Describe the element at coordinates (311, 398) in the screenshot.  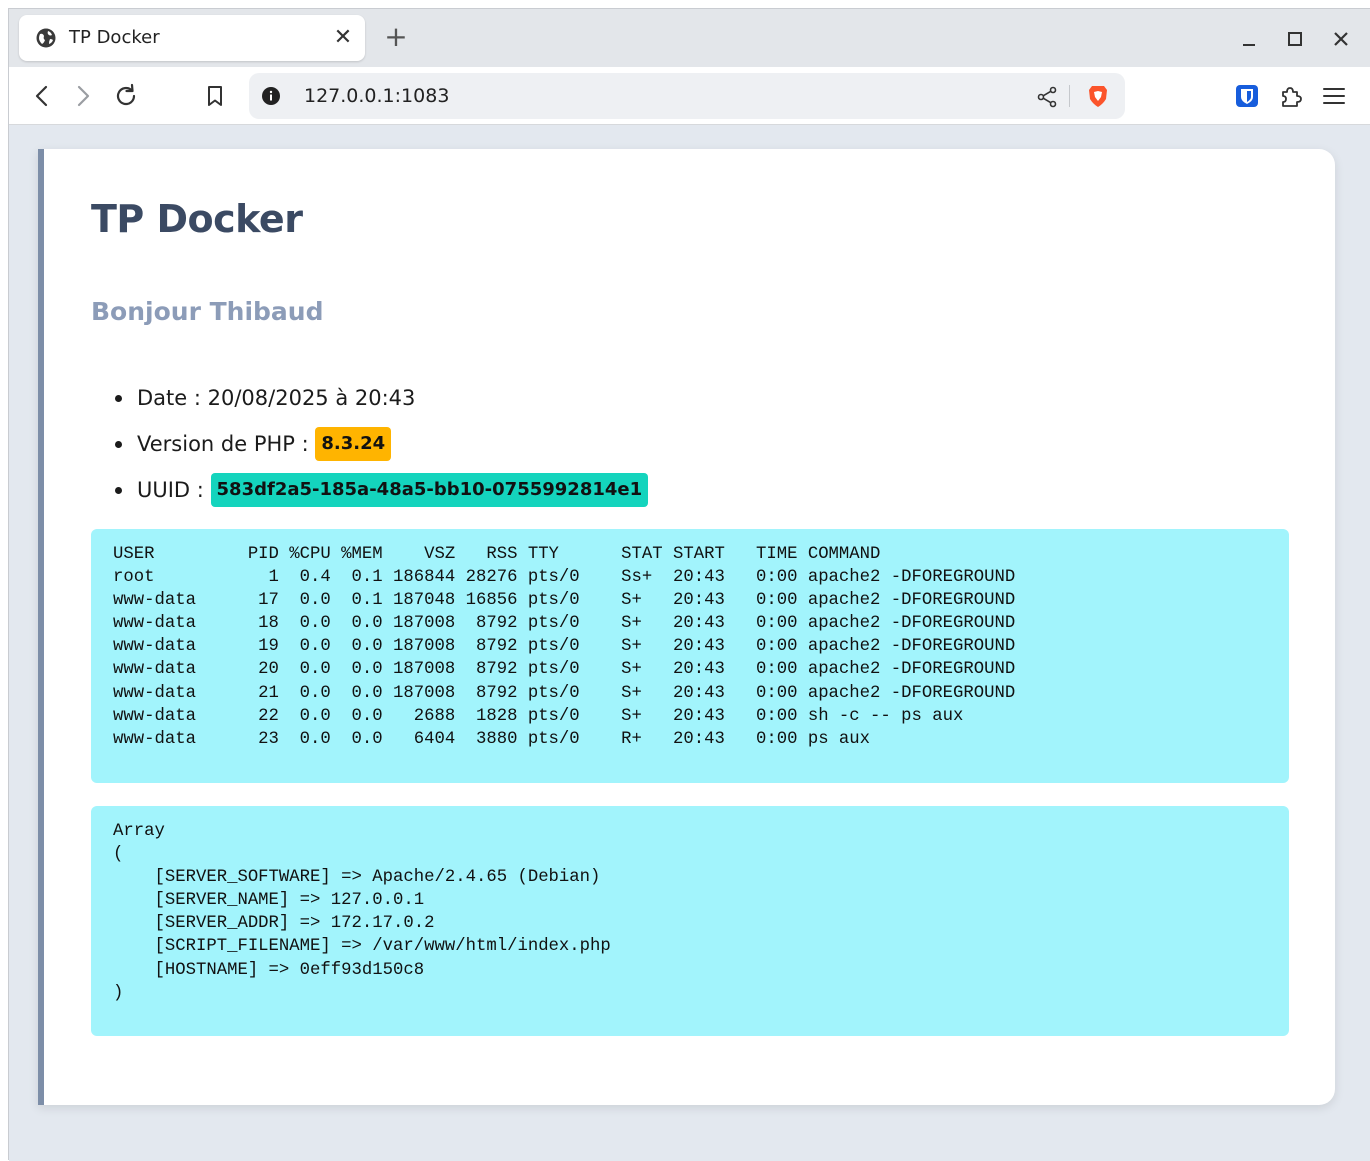
I see `date-value: 20/08/2025 à 20:43` at that location.